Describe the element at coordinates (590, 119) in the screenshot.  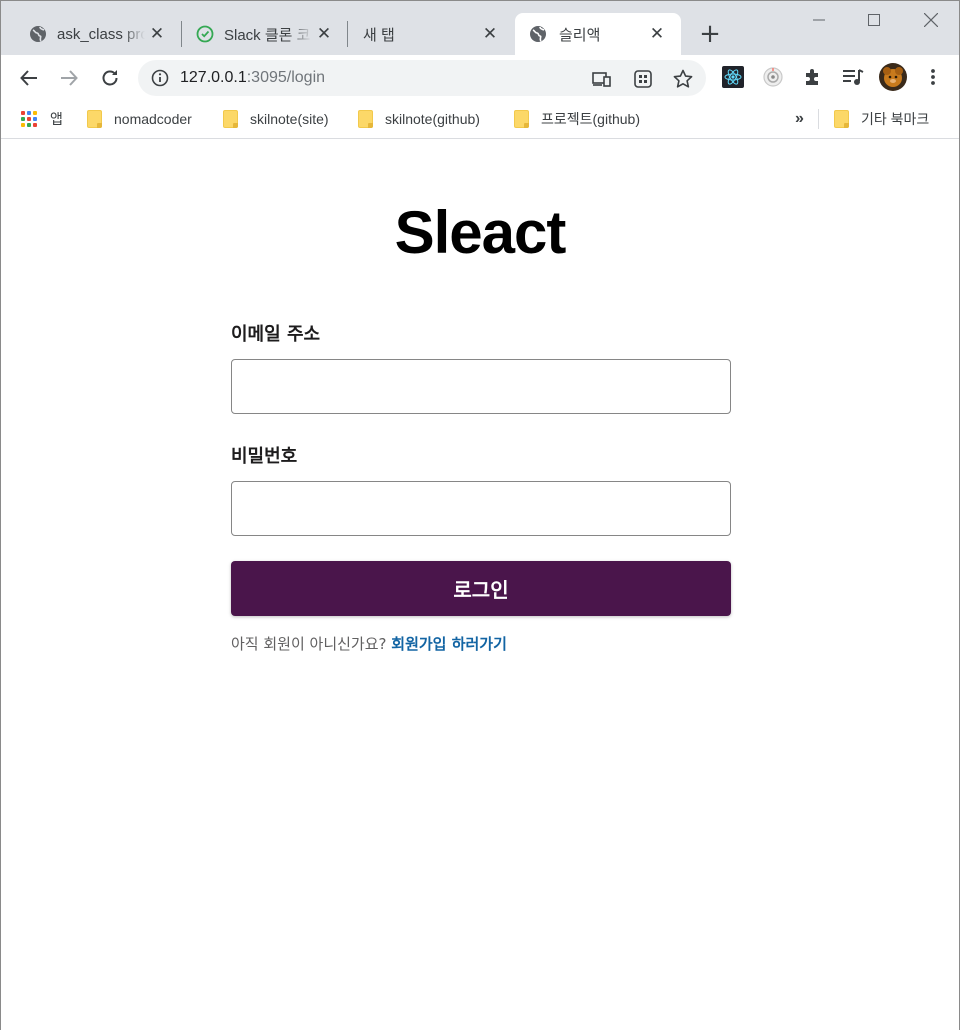
I see `bookmark-label: 프로젝트(github)` at that location.